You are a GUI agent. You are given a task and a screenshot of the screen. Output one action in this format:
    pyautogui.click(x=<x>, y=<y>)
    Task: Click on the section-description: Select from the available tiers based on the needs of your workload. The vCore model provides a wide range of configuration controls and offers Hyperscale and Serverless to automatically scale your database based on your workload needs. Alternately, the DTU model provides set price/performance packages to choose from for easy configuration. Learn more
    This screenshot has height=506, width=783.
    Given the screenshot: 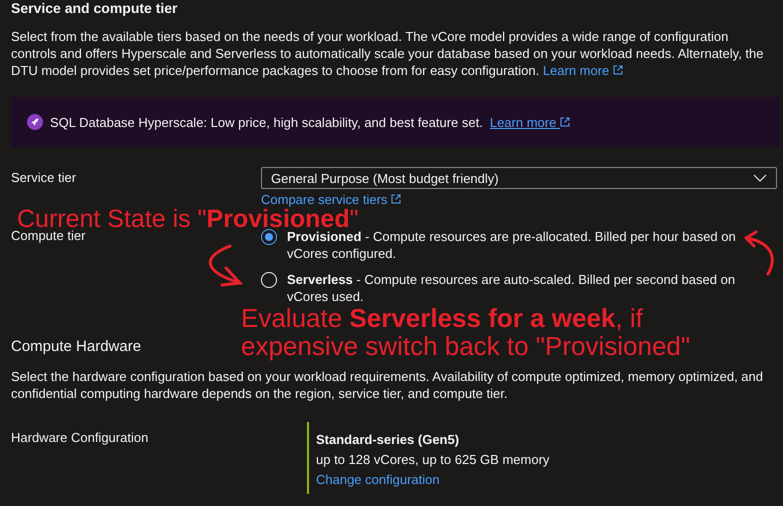 What is the action you would take?
    pyautogui.click(x=387, y=53)
    